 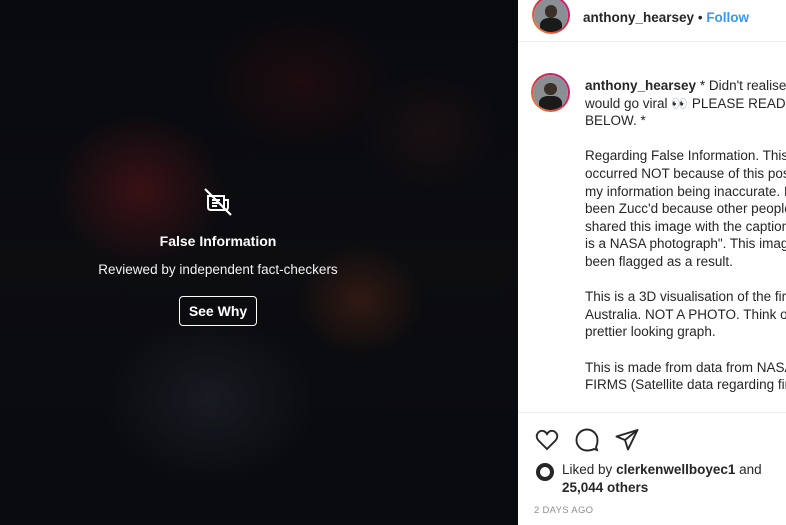 I want to click on likes-and: and, so click(x=750, y=469).